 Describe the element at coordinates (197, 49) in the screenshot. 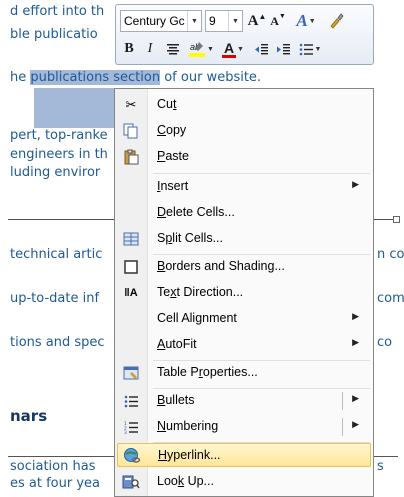

I see `highlighter-icon: ab` at that location.